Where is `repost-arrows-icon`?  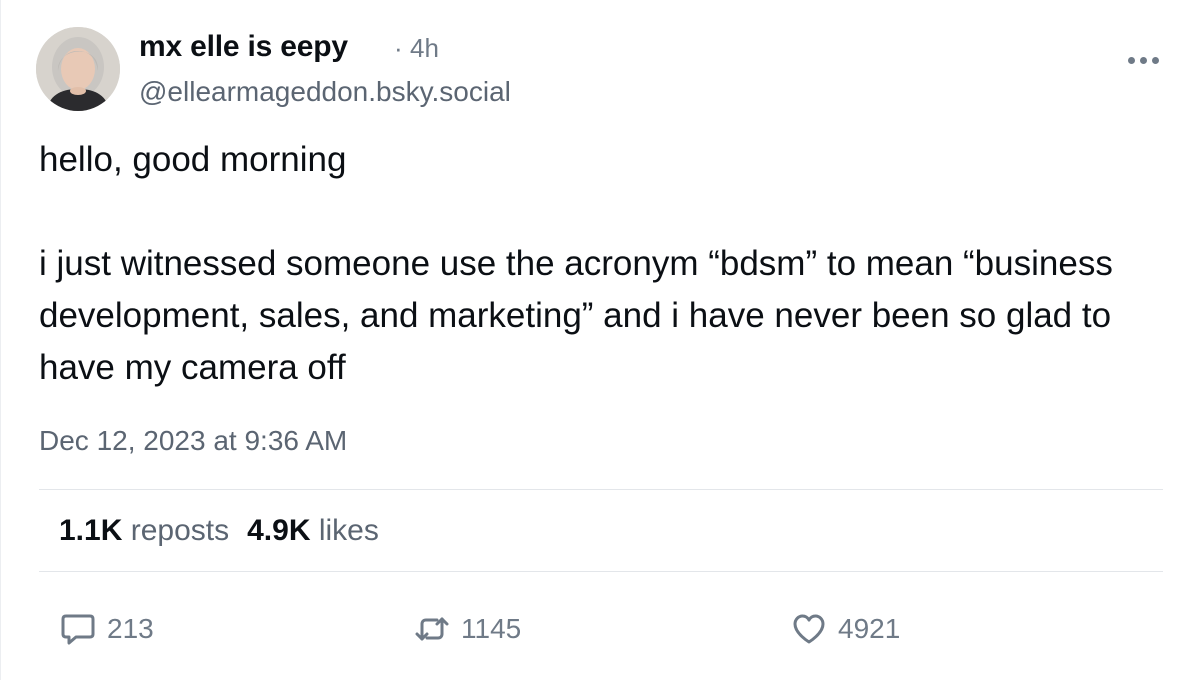
repost-arrows-icon is located at coordinates (432, 629).